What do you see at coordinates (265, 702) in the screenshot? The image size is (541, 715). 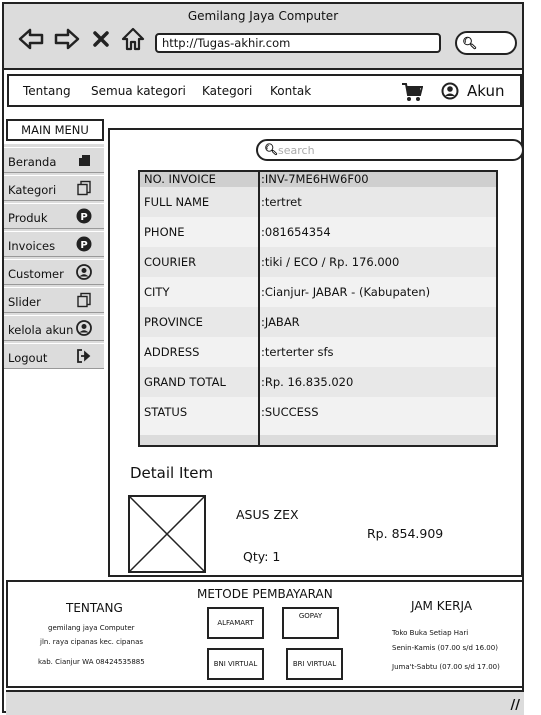 I see `browser-statusbar: //` at bounding box center [265, 702].